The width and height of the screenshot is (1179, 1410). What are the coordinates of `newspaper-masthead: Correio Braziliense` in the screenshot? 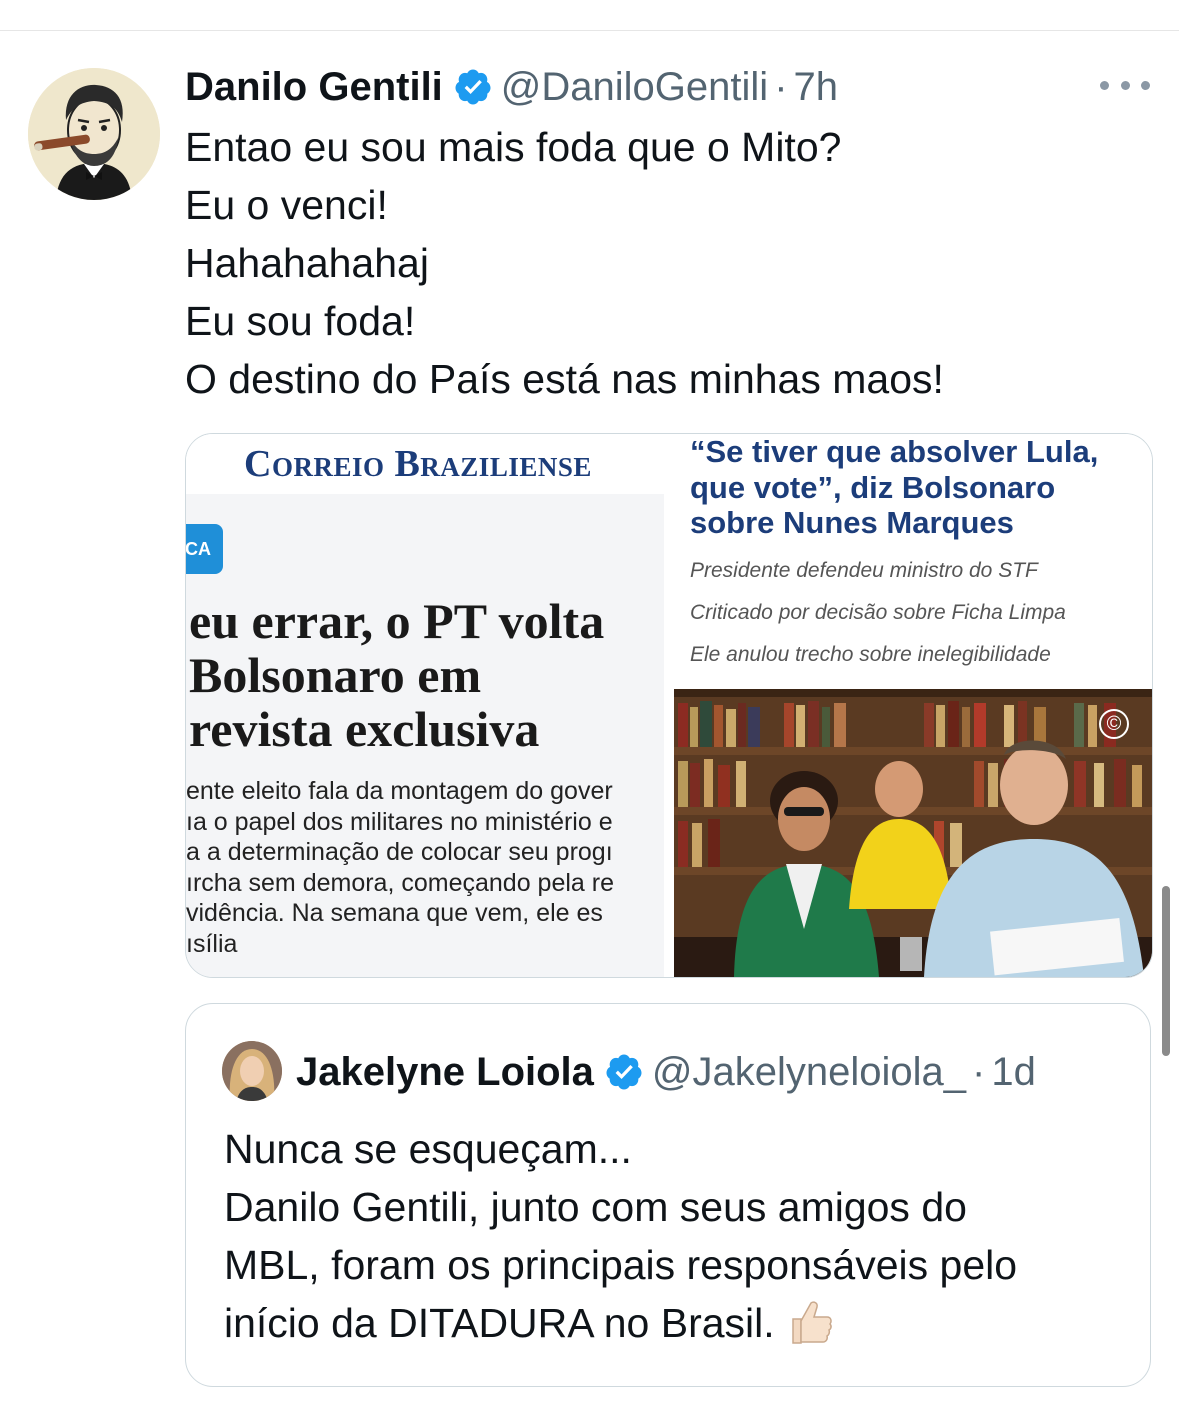 It's located at (425, 464).